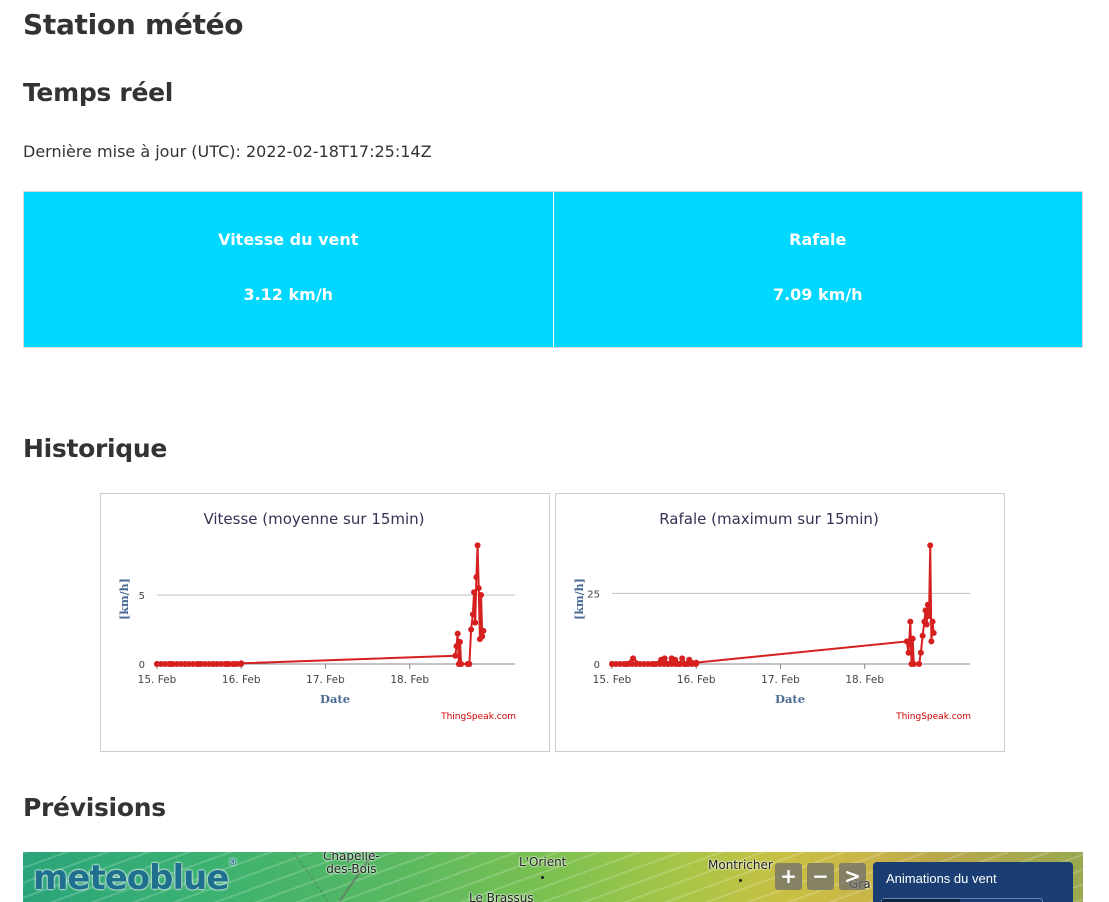  I want to click on chart-title: Vitesse (moyenne sur 15min), so click(313, 519).